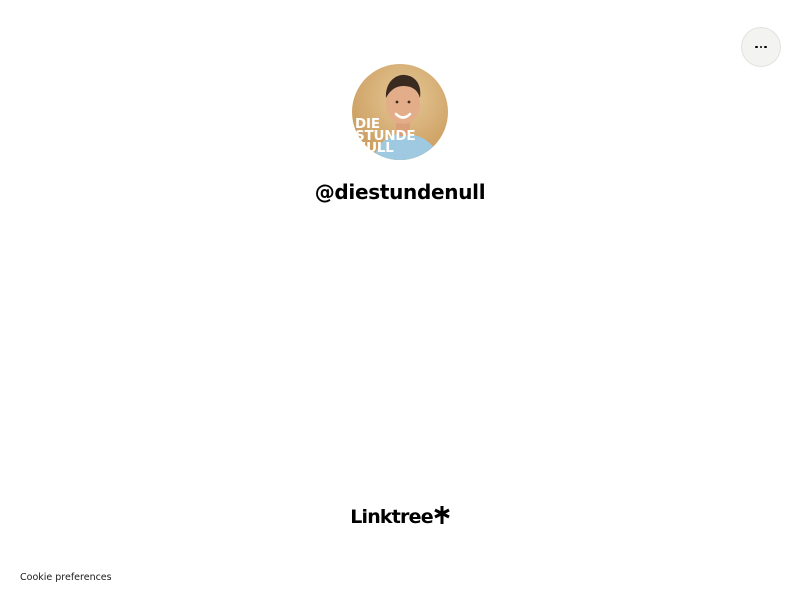  I want to click on linktree-asterisk-icon, so click(442, 515).